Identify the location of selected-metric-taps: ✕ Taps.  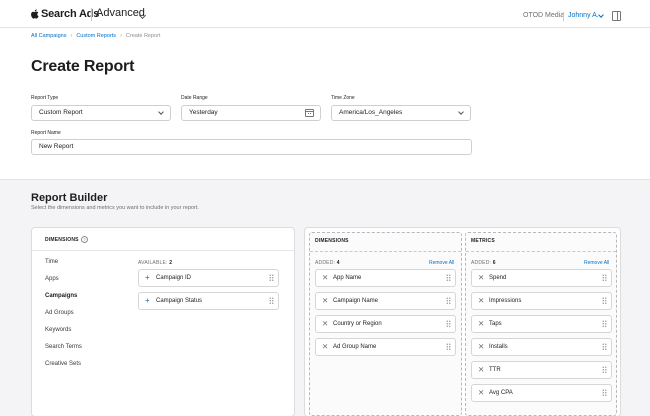
(541, 324).